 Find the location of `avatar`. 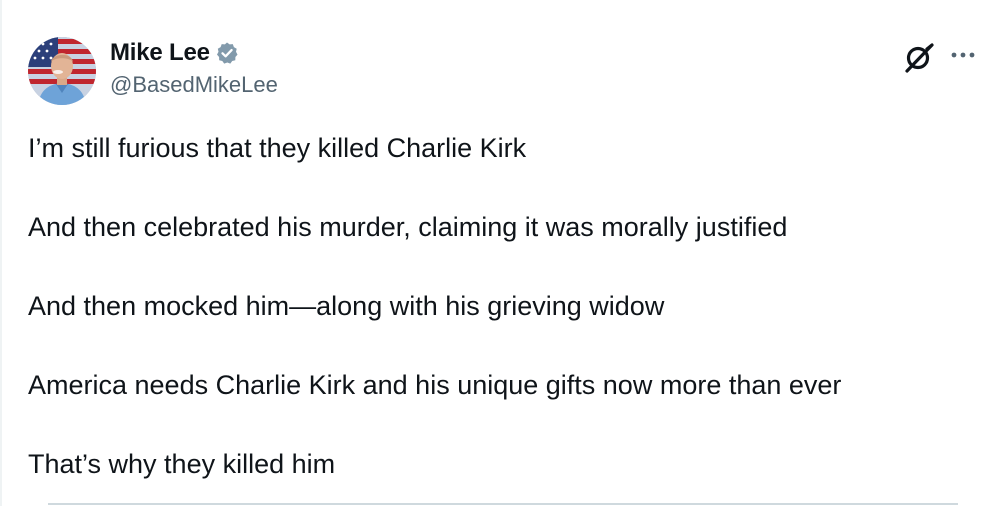

avatar is located at coordinates (62, 71).